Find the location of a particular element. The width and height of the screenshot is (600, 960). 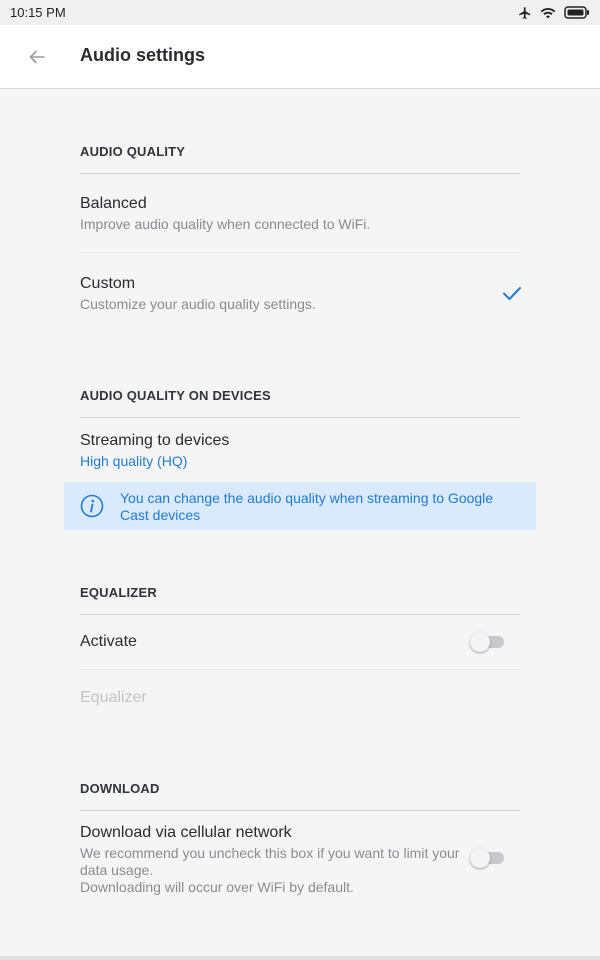

wifi-icon is located at coordinates (548, 12).